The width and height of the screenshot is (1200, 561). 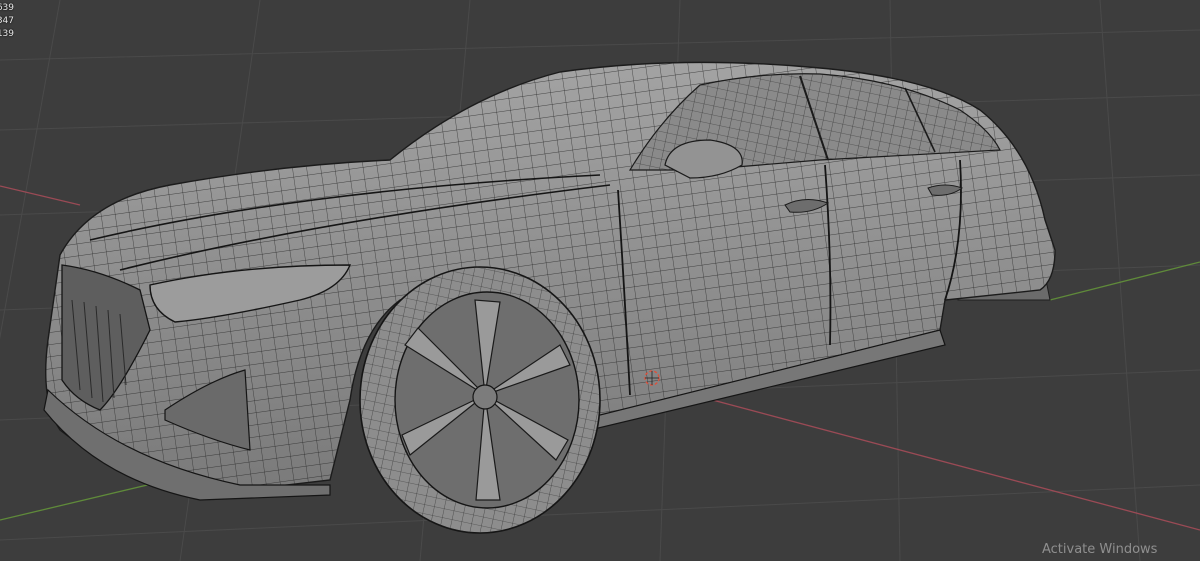 What do you see at coordinates (1100, 549) in the screenshot?
I see `activate-windows-watermark: Activate Windows` at bounding box center [1100, 549].